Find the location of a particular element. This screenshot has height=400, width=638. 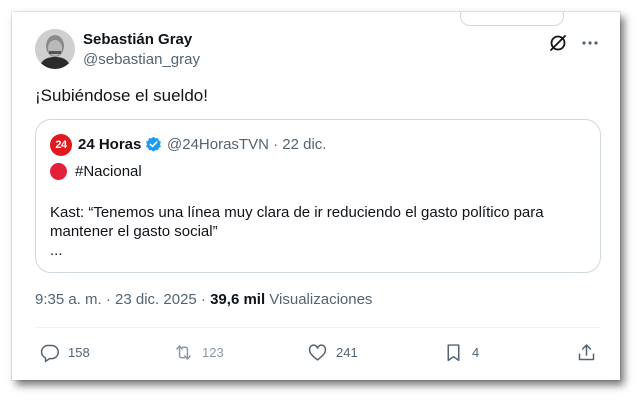

like-button: 241 is located at coordinates (332, 352).